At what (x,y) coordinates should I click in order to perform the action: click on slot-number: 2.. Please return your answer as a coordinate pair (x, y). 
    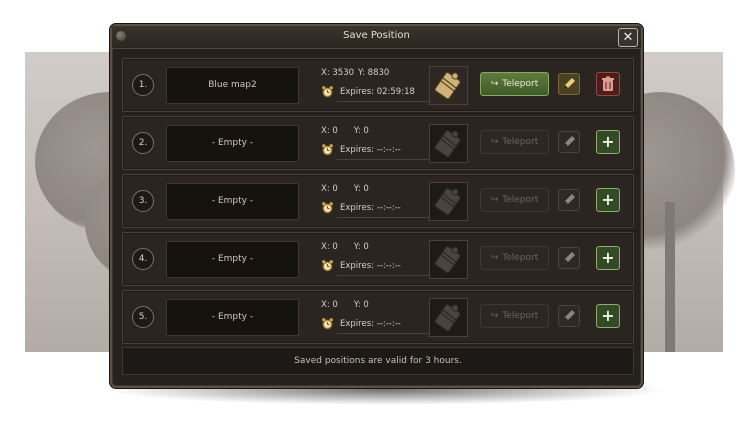
    Looking at the image, I should click on (143, 143).